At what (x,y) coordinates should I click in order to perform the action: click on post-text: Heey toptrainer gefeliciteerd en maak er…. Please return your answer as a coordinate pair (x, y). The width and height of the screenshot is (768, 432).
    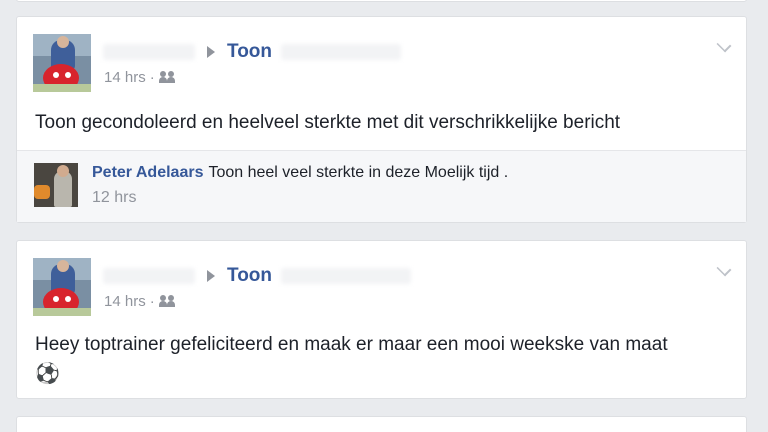
    Looking at the image, I should click on (385, 360).